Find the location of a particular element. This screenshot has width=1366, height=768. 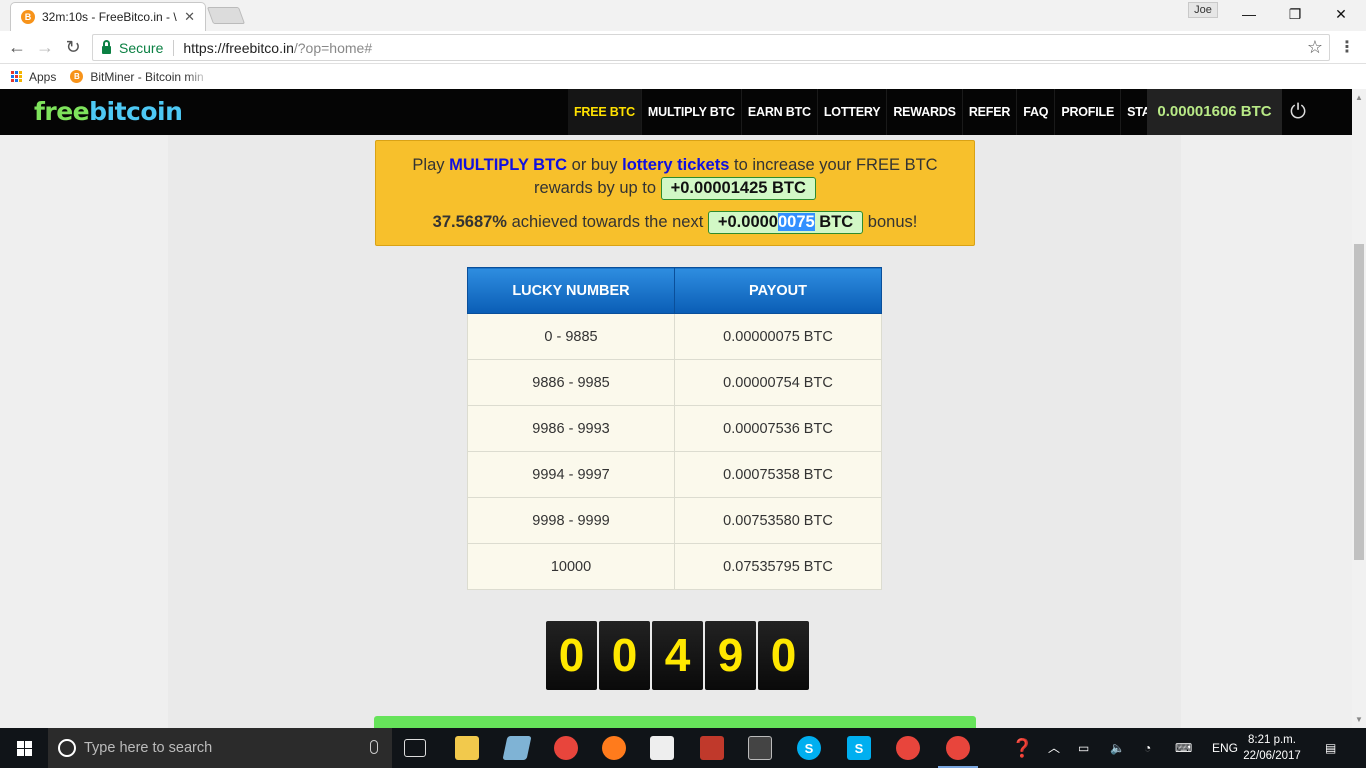

file-explorer-icon is located at coordinates (467, 748).